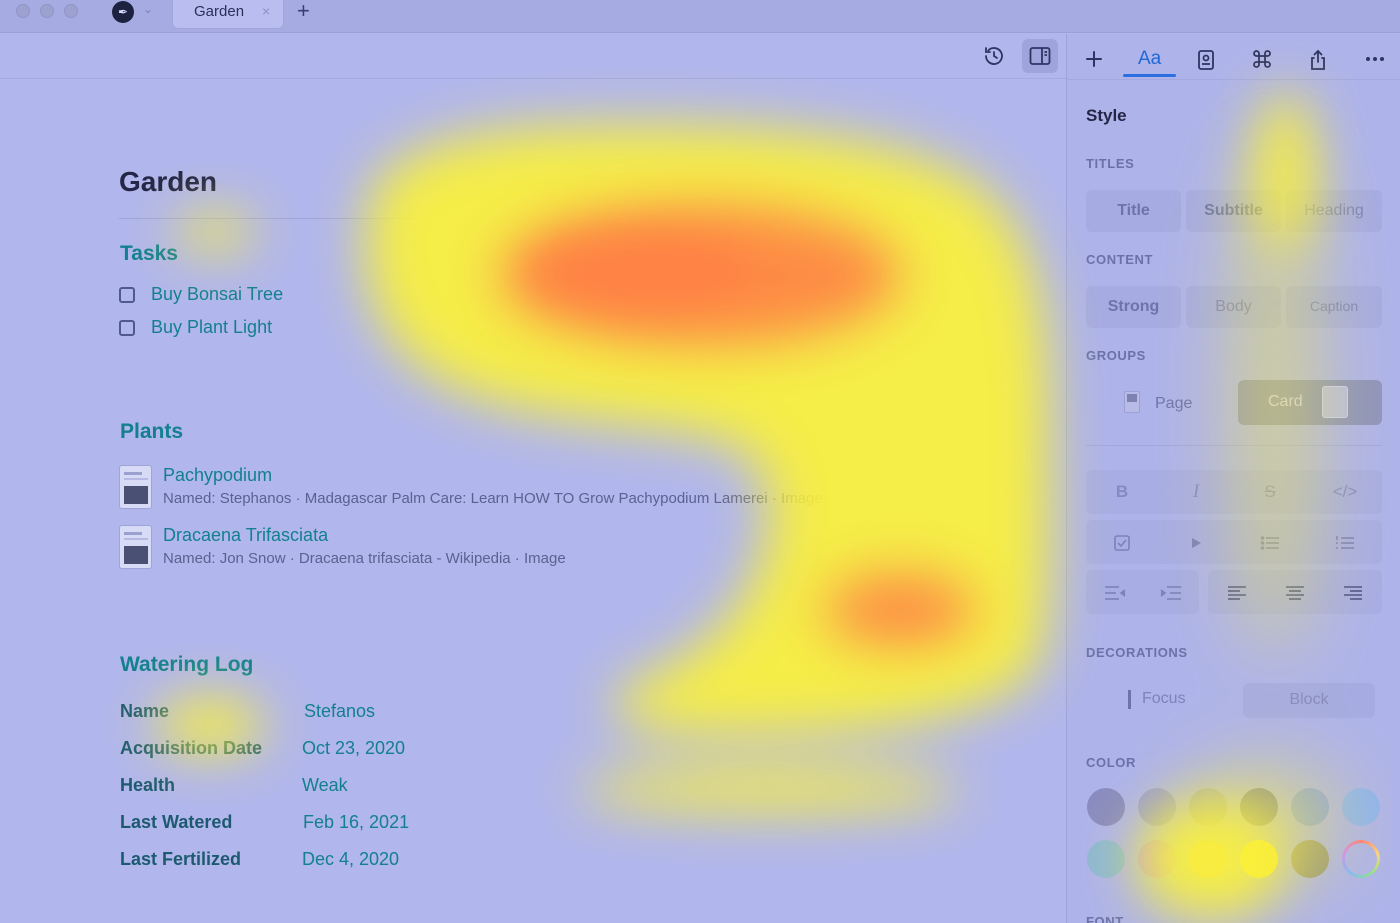  I want to click on close-window-icon, so click(23, 11).